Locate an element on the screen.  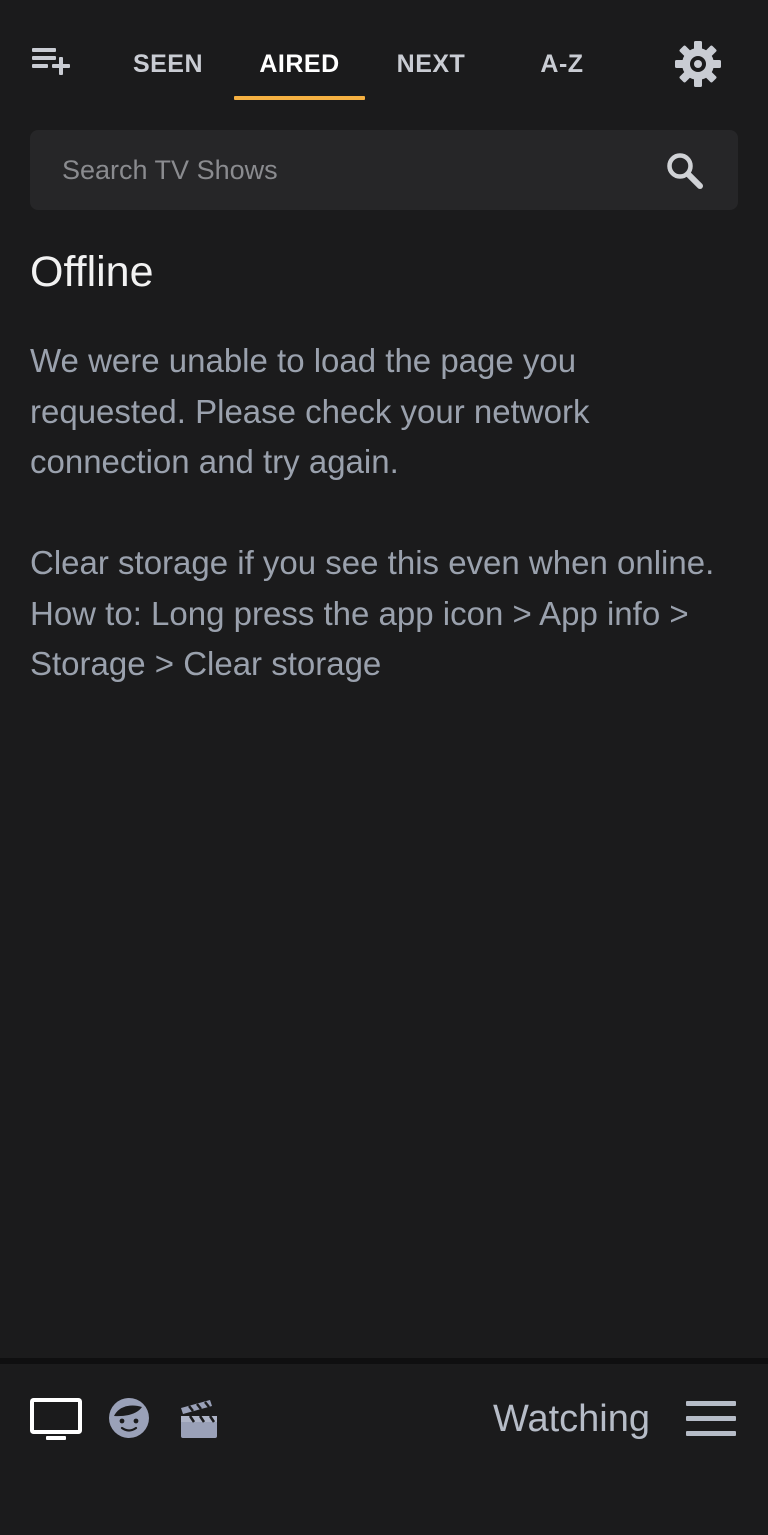
tv-icon is located at coordinates (56, 1420).